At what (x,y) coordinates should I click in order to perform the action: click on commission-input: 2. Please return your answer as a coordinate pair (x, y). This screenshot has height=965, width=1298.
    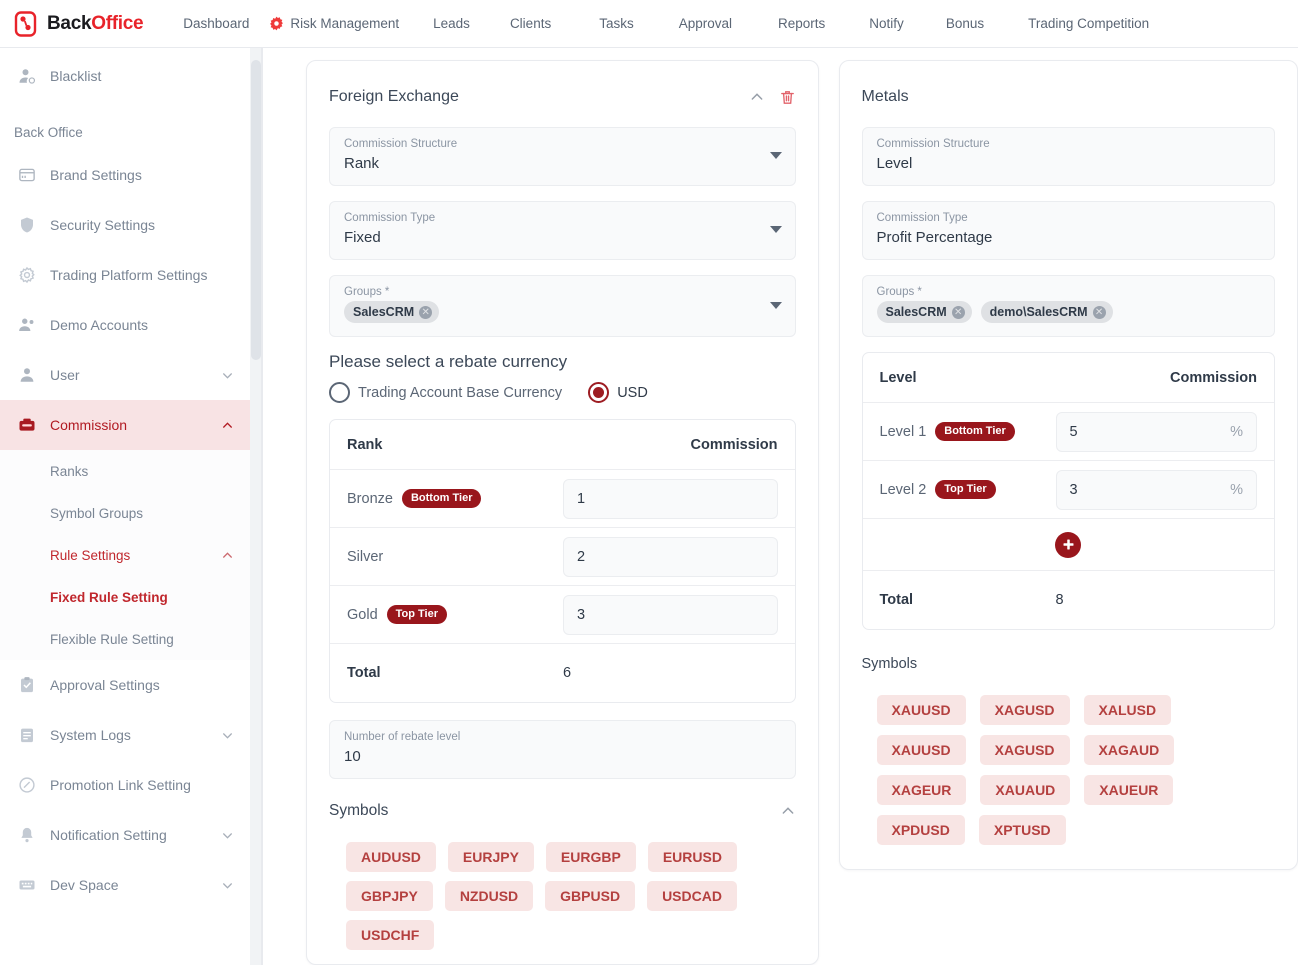
    Looking at the image, I should click on (670, 556).